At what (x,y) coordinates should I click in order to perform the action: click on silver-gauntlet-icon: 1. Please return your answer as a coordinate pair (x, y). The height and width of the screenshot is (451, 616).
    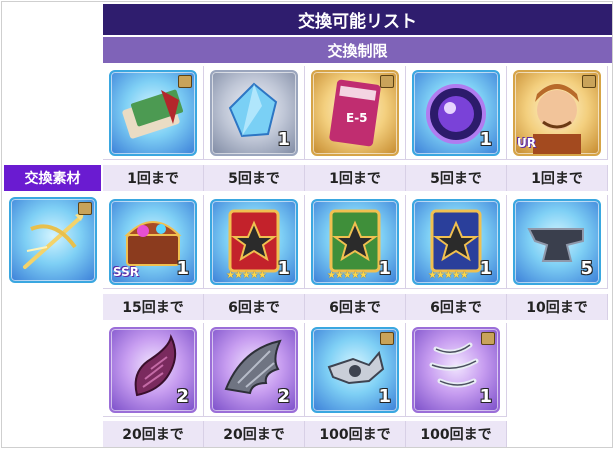
    Looking at the image, I should click on (355, 370).